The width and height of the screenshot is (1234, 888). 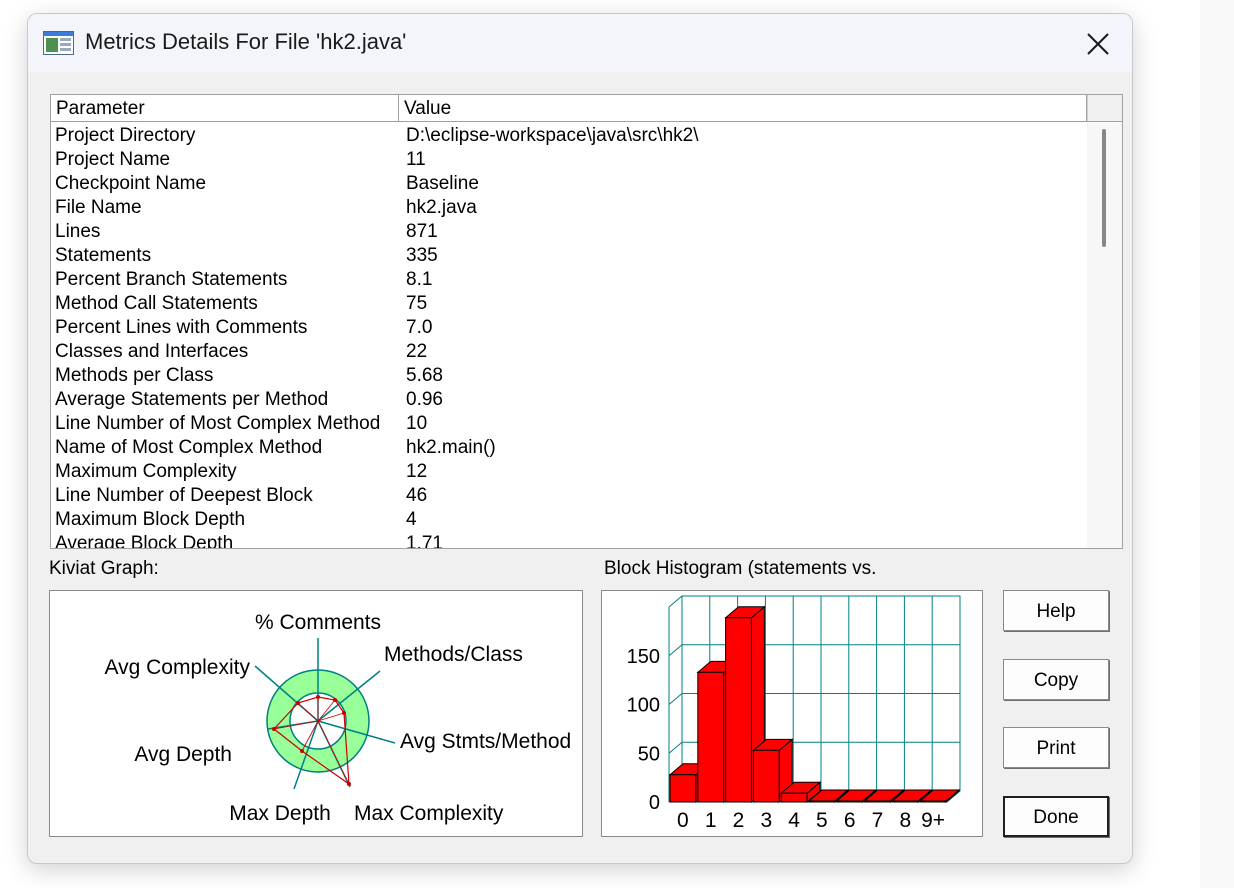 I want to click on table-row: Maximum Block Depth 4, so click(x=569, y=520).